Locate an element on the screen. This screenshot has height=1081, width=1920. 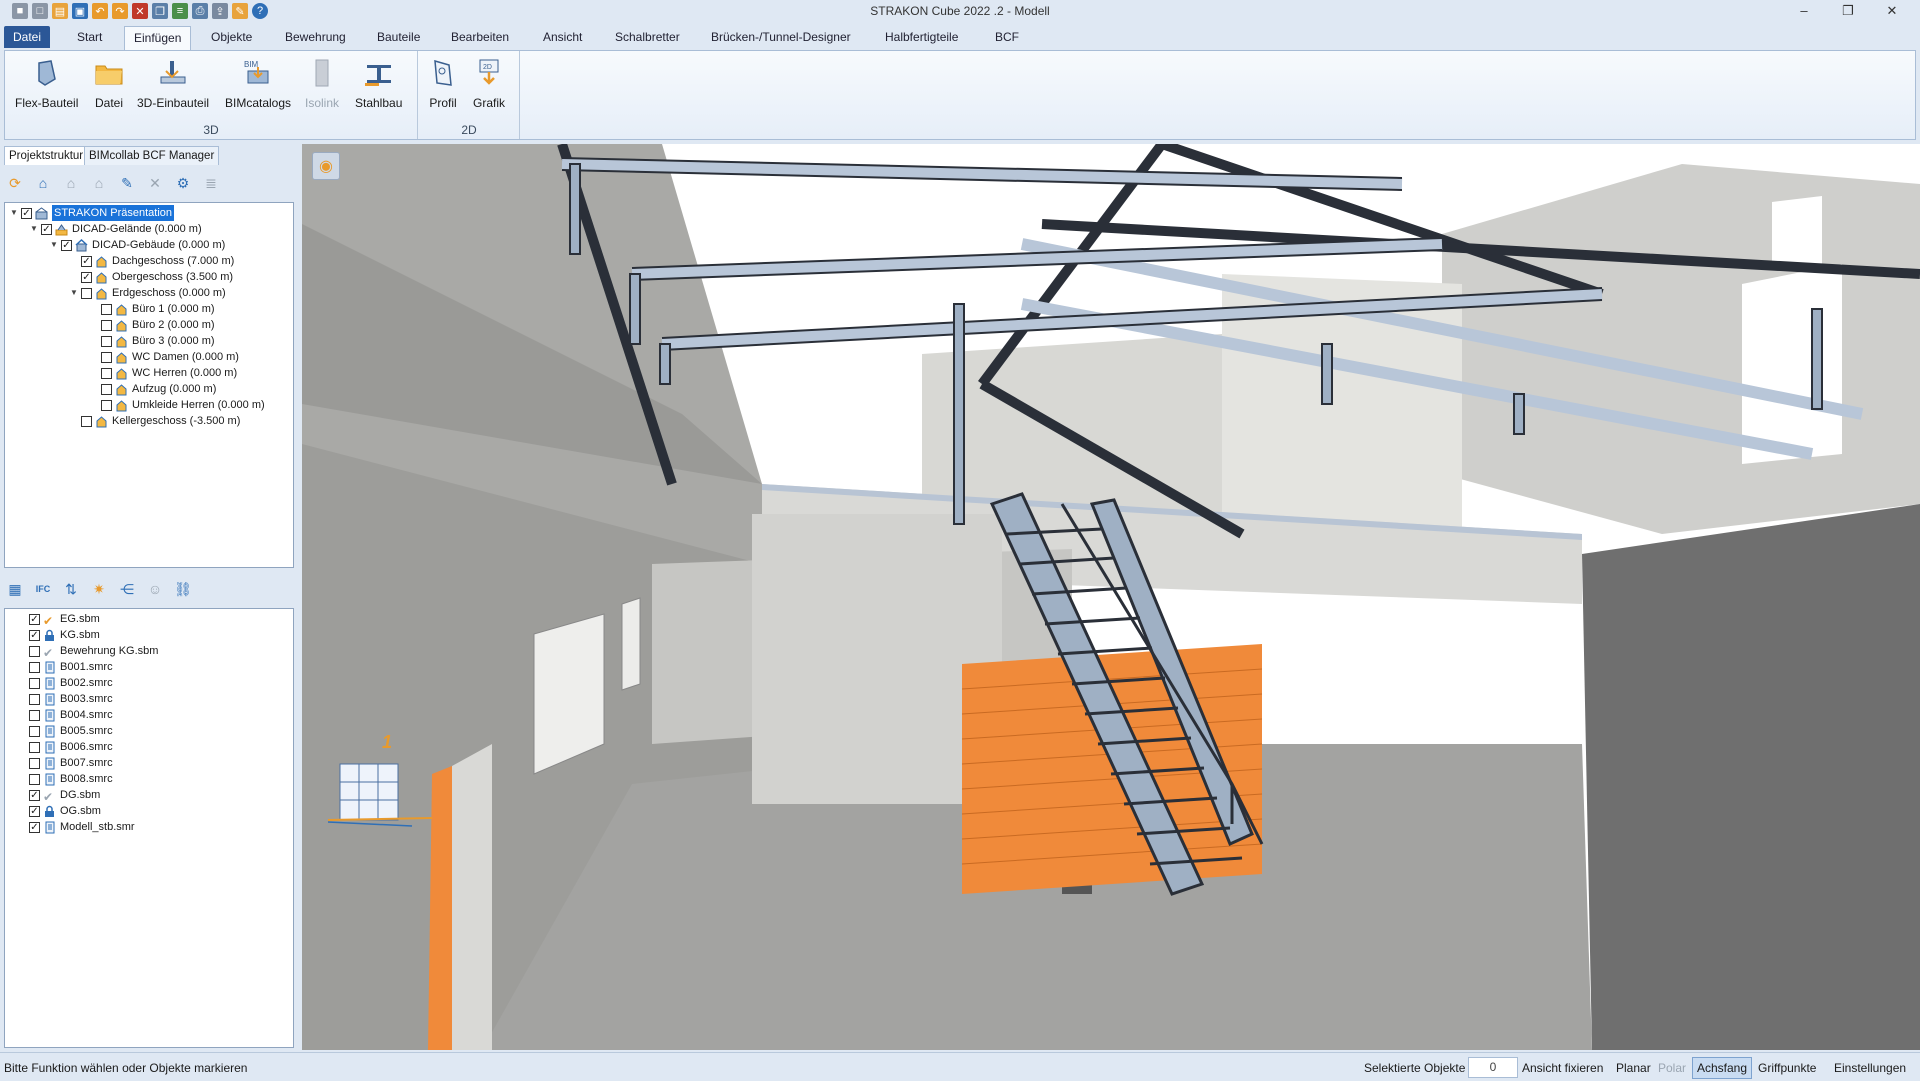
bimcatalogs-button: BIM BIMcatalogs is located at coordinates (258, 83).